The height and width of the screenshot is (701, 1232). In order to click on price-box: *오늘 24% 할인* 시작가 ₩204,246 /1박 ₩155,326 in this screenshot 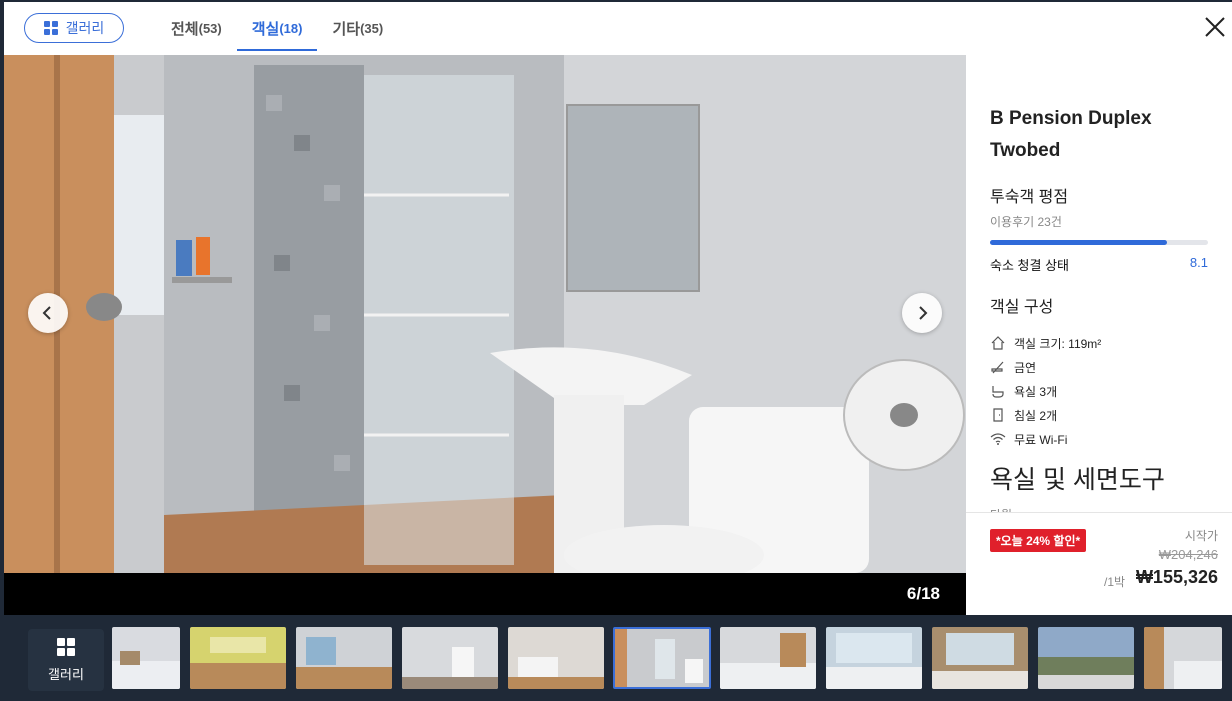, I will do `click(1099, 563)`.